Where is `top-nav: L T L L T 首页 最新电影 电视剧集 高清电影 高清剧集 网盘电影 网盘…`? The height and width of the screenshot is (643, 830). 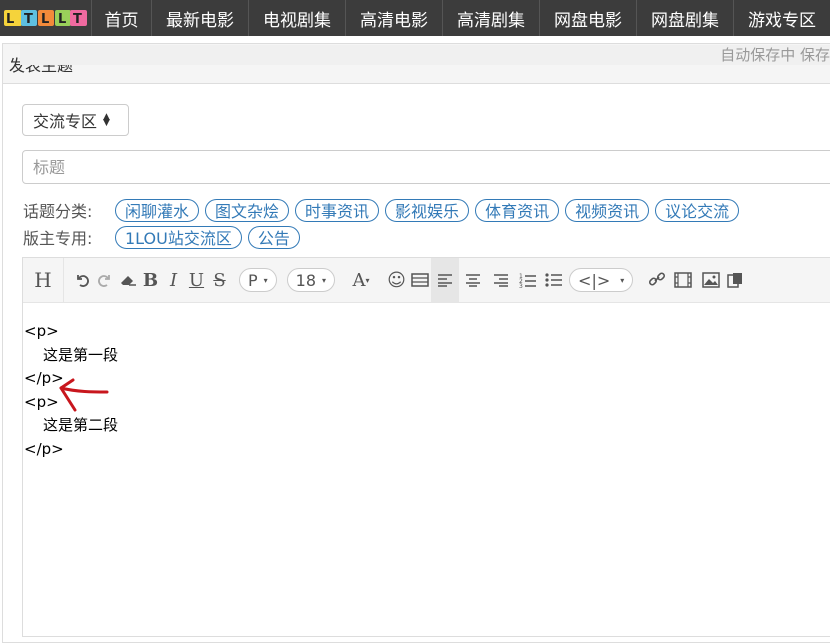 top-nav: L T L L T 首页 最新电影 电视剧集 高清电影 高清剧集 网盘电影 网盘… is located at coordinates (415, 18).